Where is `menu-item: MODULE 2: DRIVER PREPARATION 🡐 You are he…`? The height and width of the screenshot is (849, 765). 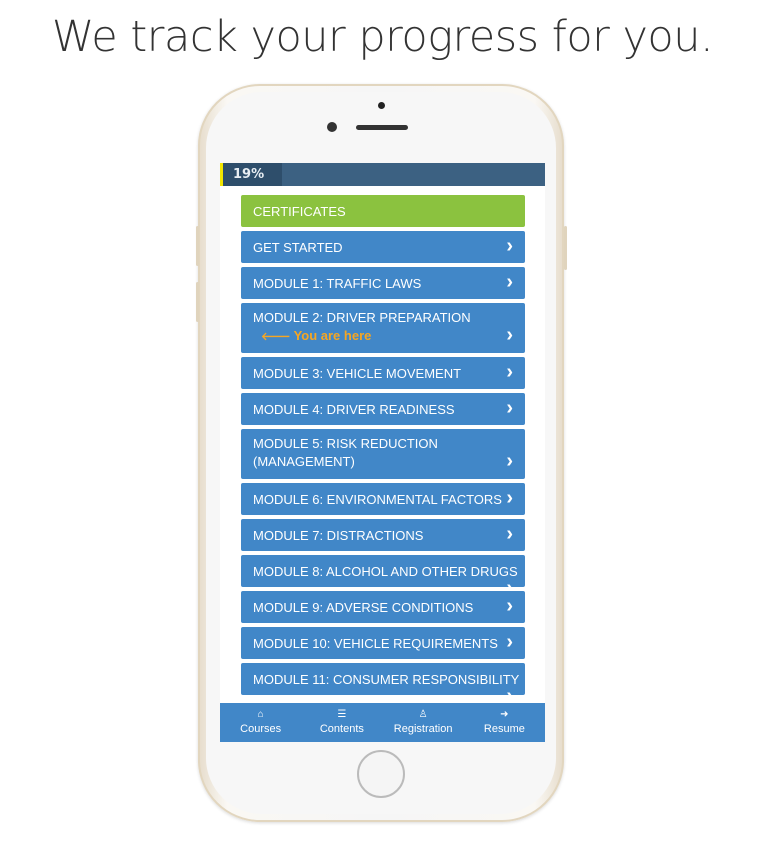
menu-item: MODULE 2: DRIVER PREPARATION 🡐 You are he… is located at coordinates (383, 328).